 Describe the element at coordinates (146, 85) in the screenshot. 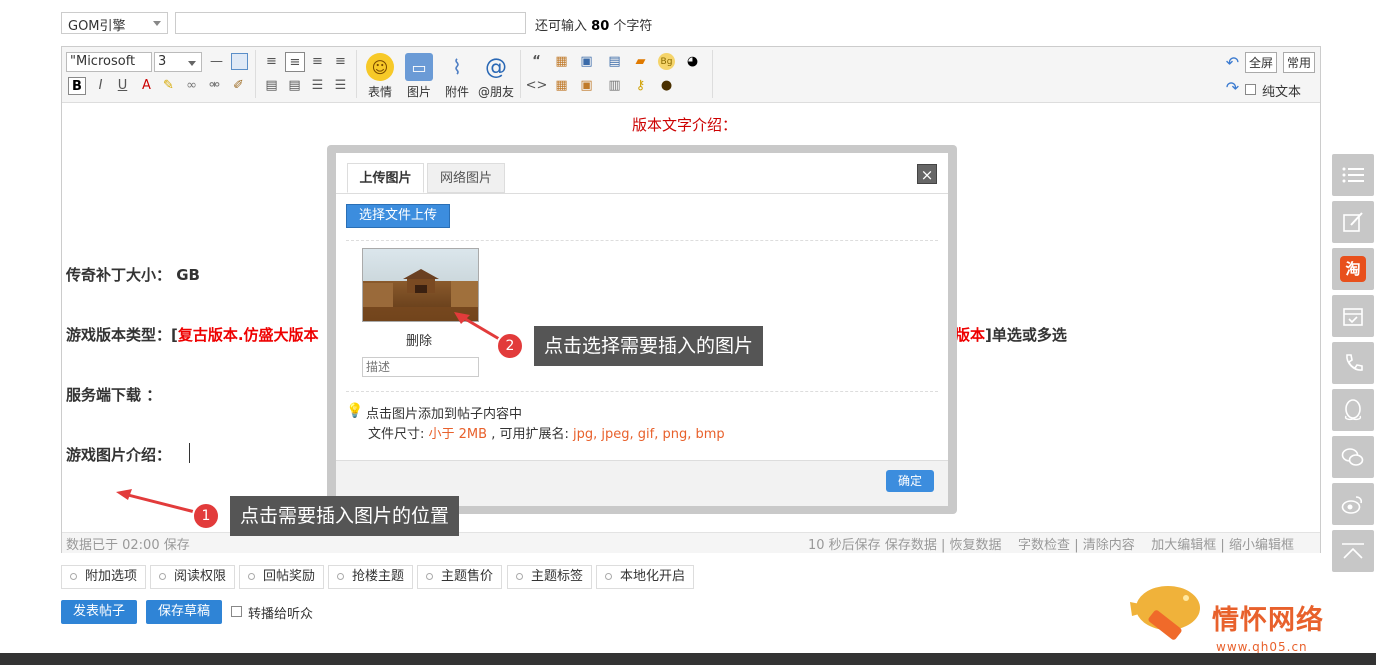

I see `font-color-icon: A` at that location.